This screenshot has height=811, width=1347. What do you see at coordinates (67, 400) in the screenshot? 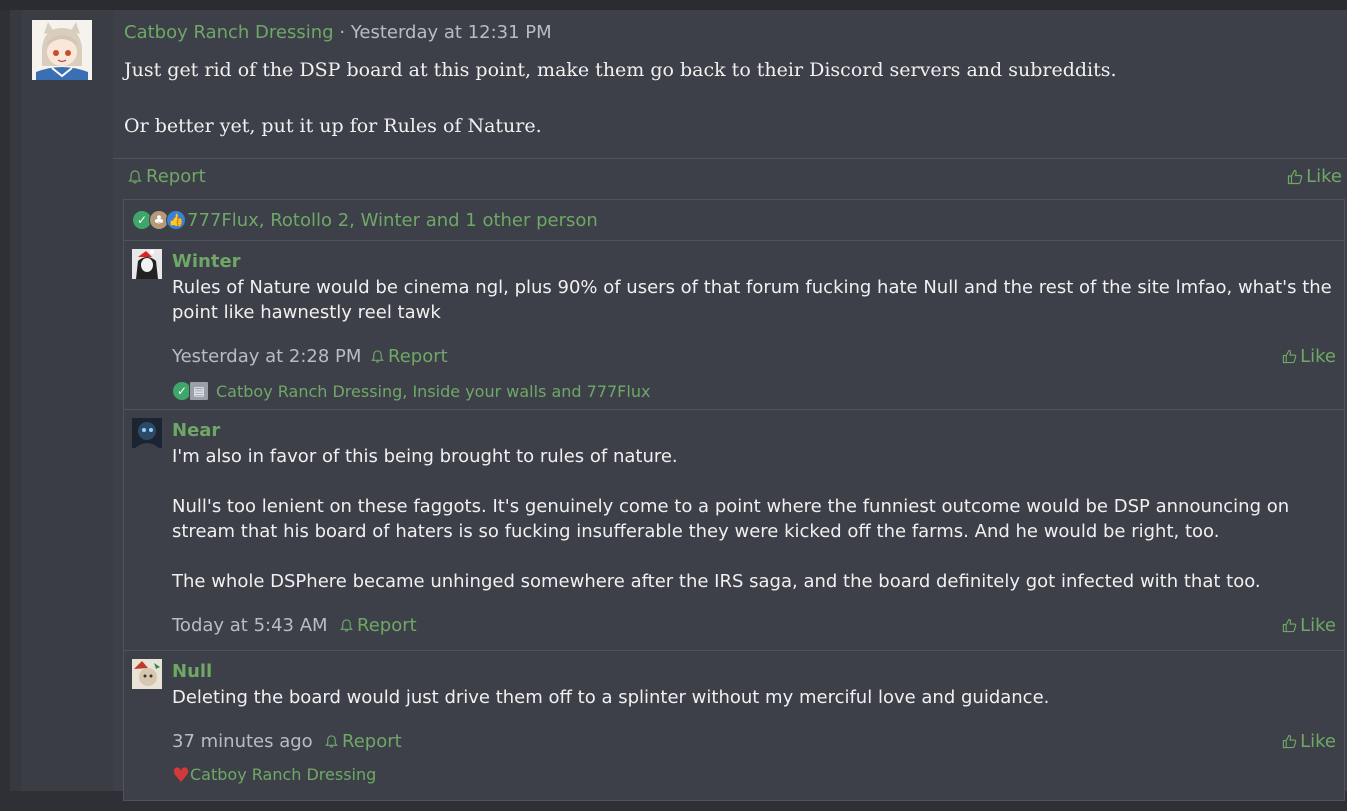
I see `post-user-cell` at bounding box center [67, 400].